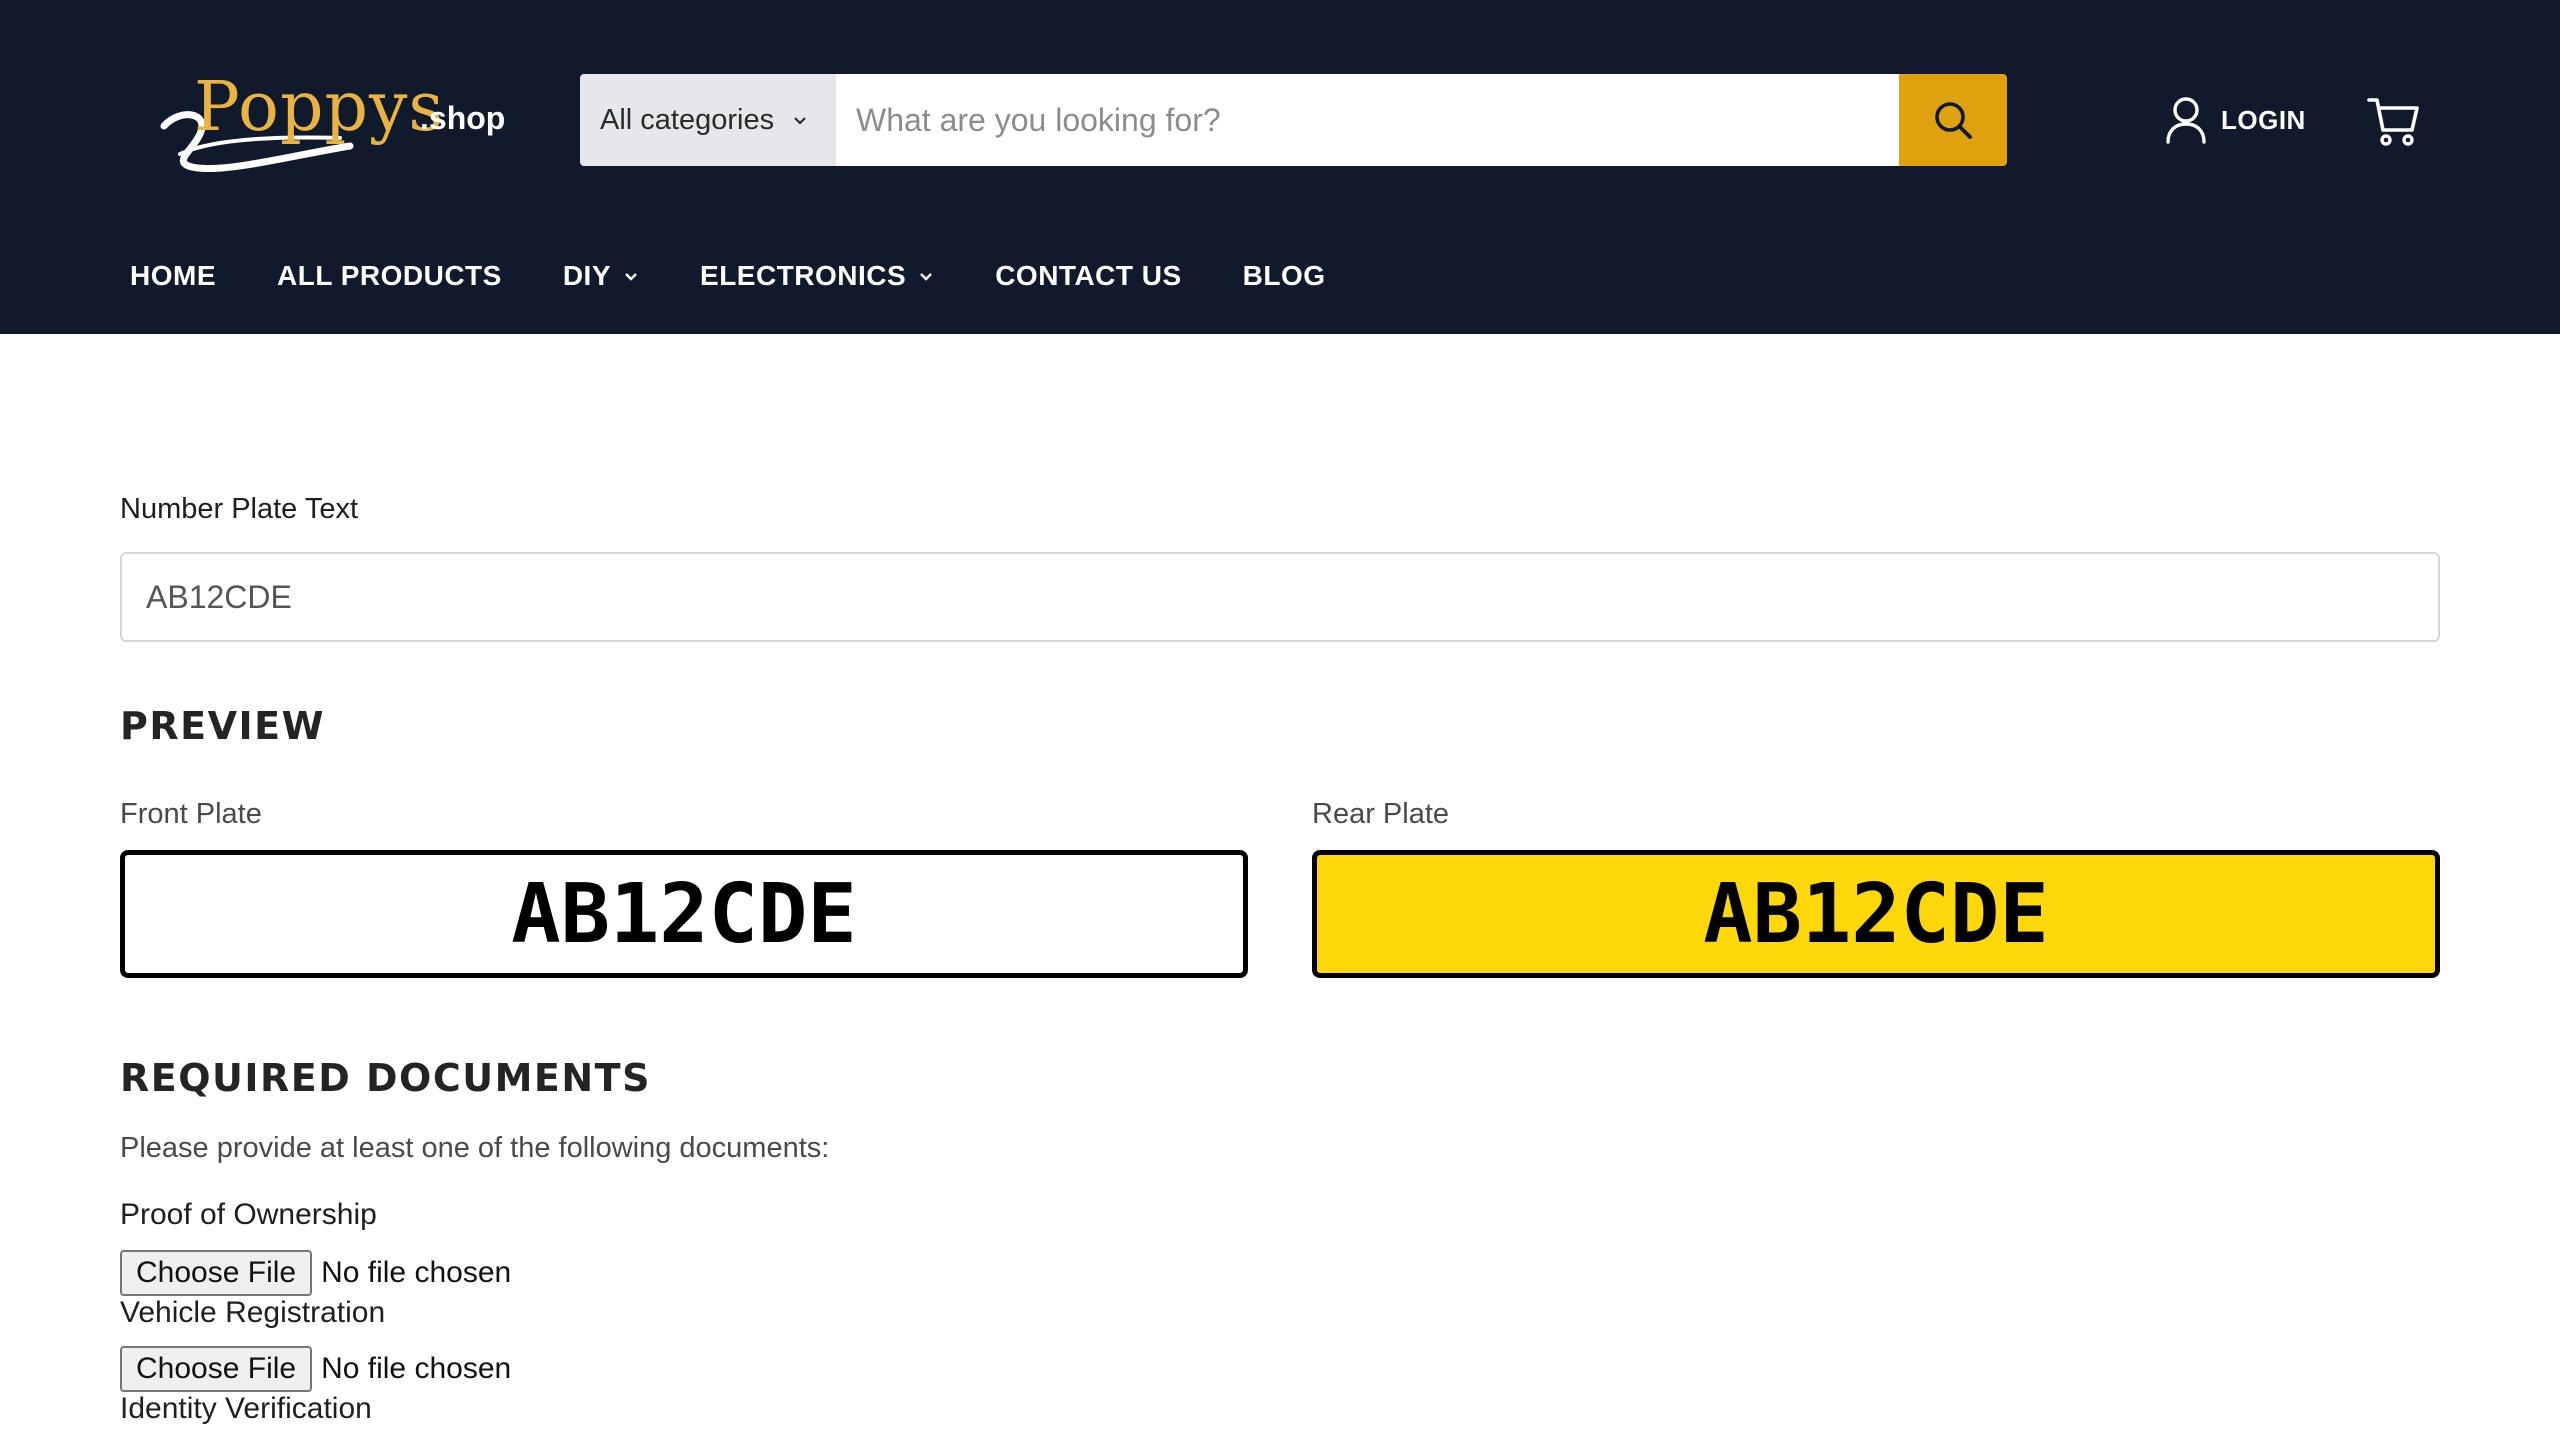  I want to click on nav-item-label: DIY, so click(587, 275).